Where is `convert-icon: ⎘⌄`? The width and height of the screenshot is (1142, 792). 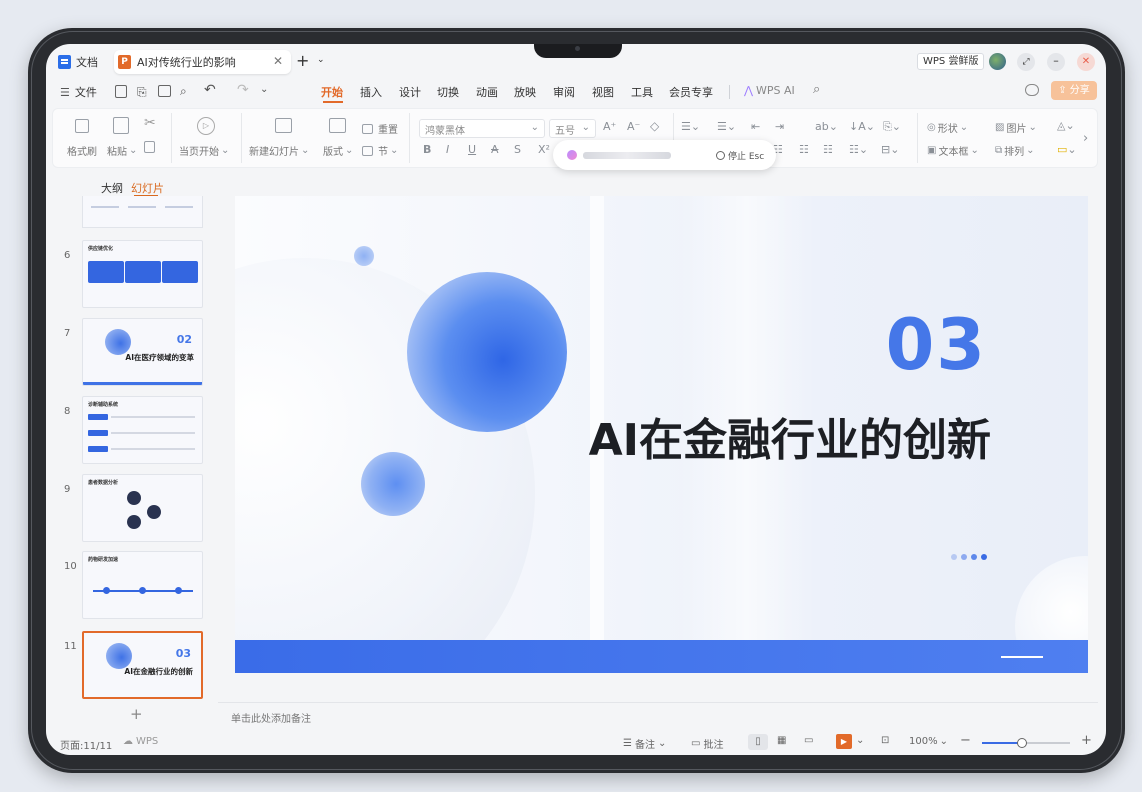 convert-icon: ⎘⌄ is located at coordinates (892, 127).